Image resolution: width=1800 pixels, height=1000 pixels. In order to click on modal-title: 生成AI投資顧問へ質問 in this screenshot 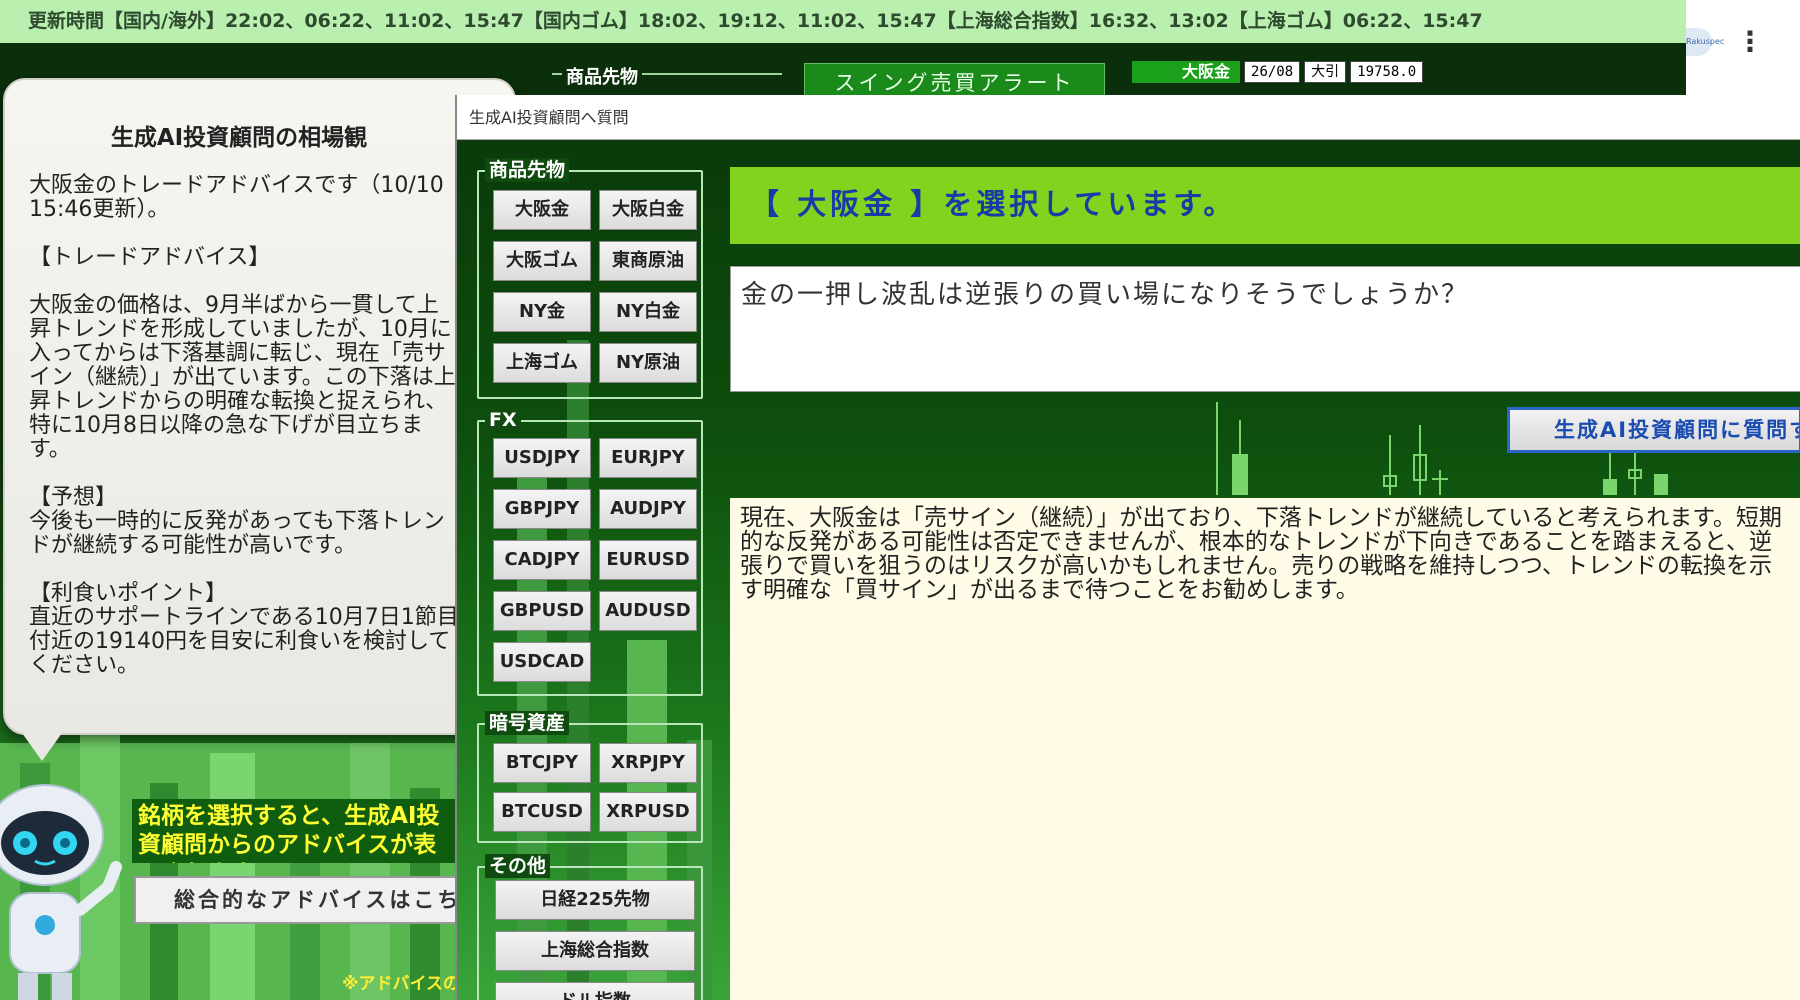, I will do `click(1128, 117)`.